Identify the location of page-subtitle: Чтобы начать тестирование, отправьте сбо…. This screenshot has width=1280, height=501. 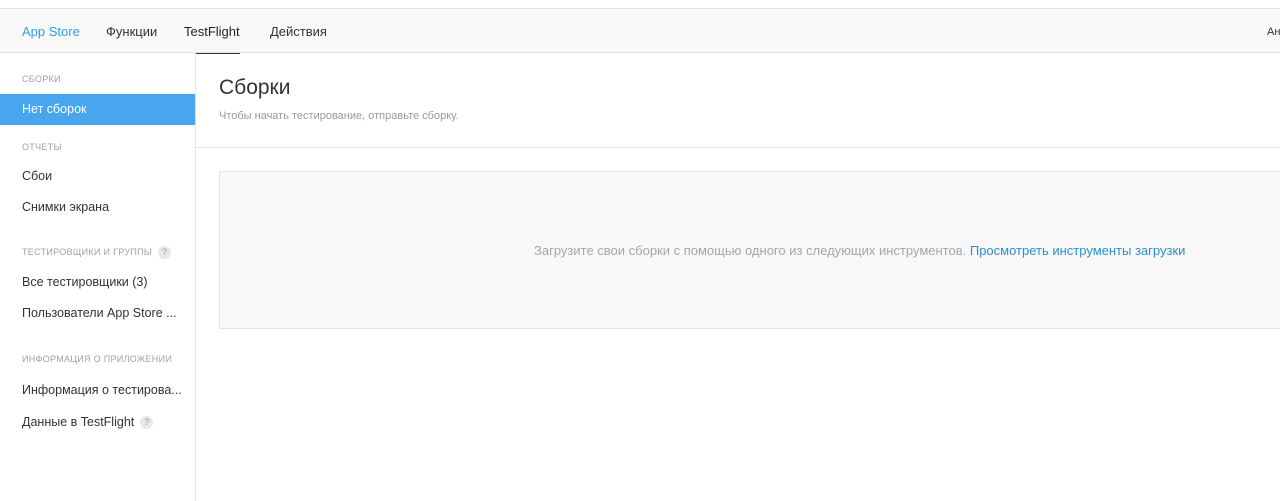
(339, 116).